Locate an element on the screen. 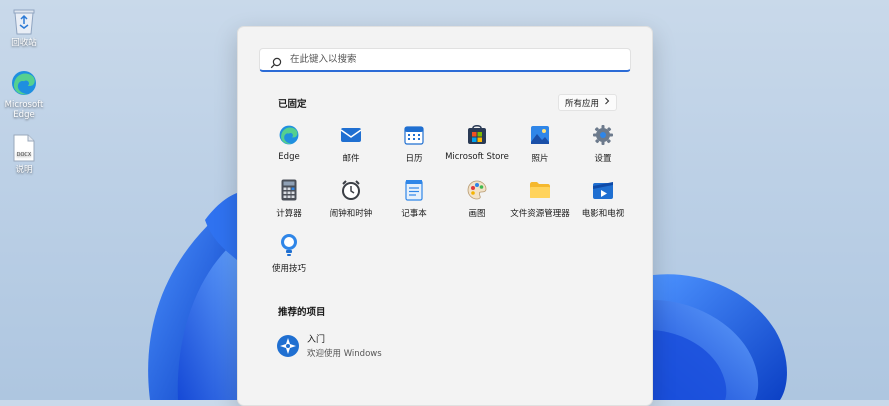 The height and width of the screenshot is (406, 889). search-box is located at coordinates (445, 60).